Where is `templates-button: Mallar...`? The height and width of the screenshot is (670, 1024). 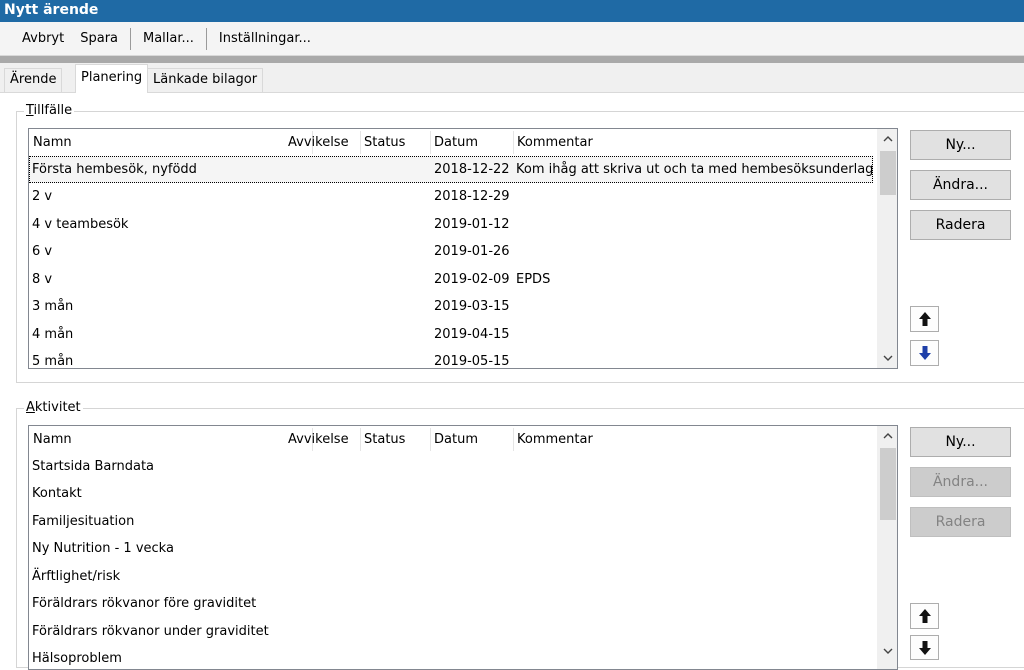
templates-button: Mallar... is located at coordinates (168, 39).